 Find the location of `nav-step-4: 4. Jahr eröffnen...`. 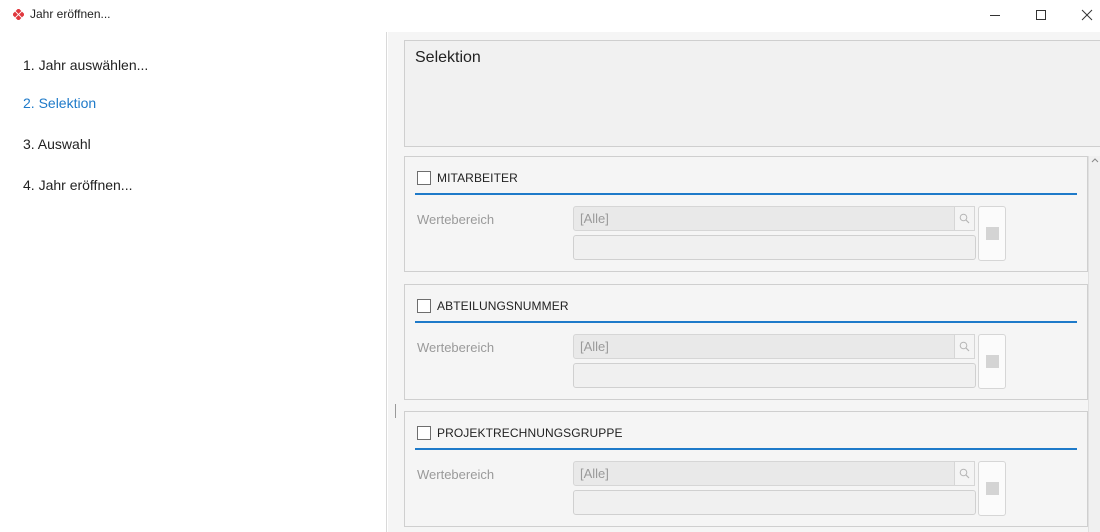

nav-step-4: 4. Jahr eröffnen... is located at coordinates (77, 185).